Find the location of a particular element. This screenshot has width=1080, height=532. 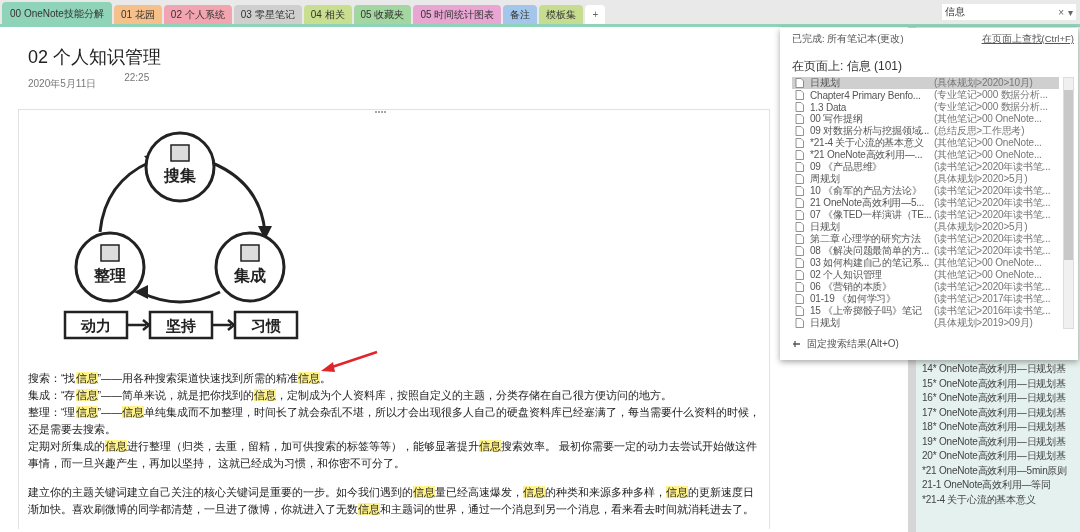

drag-handle-icon is located at coordinates (381, 112).